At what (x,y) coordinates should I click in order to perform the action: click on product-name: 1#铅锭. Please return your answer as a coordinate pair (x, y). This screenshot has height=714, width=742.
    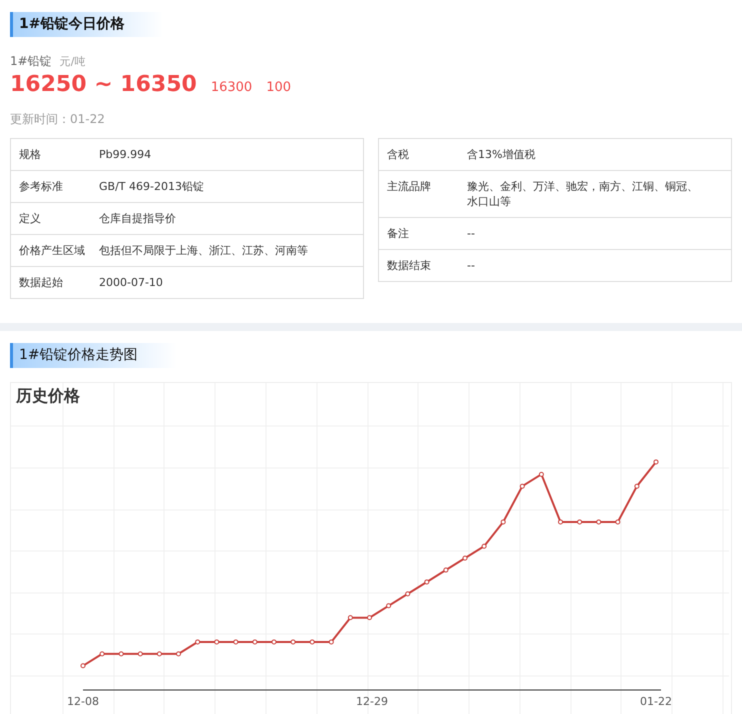
    Looking at the image, I should click on (31, 61).